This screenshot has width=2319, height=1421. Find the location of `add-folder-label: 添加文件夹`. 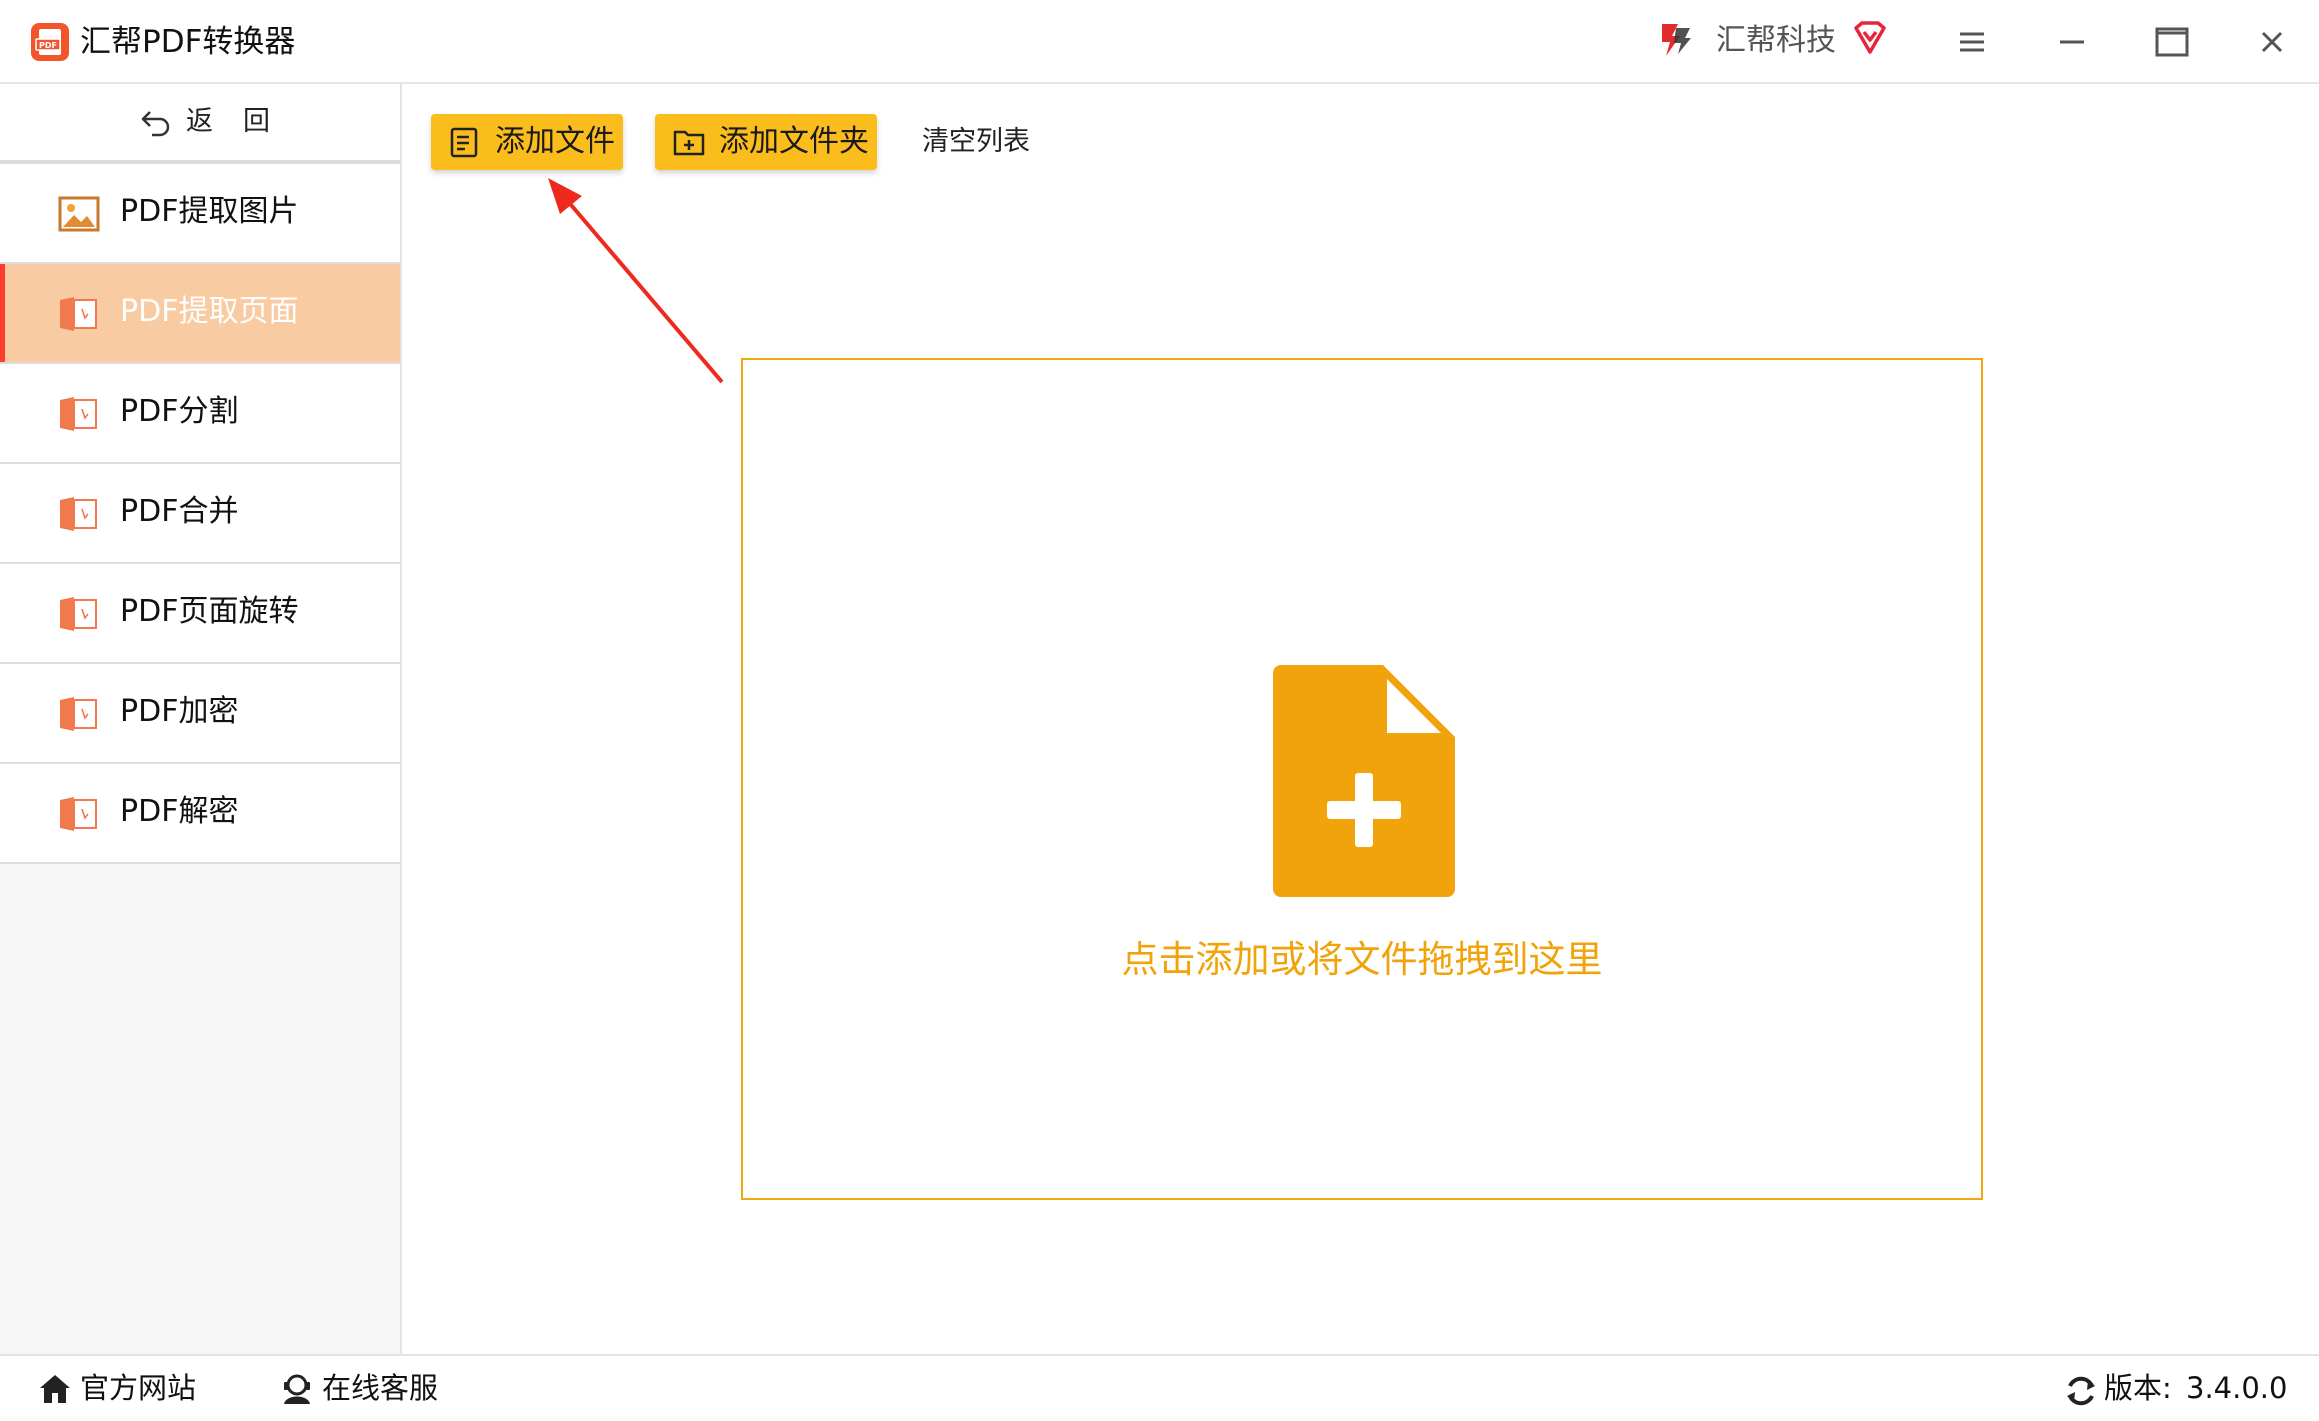

add-folder-label: 添加文件夹 is located at coordinates (794, 141).